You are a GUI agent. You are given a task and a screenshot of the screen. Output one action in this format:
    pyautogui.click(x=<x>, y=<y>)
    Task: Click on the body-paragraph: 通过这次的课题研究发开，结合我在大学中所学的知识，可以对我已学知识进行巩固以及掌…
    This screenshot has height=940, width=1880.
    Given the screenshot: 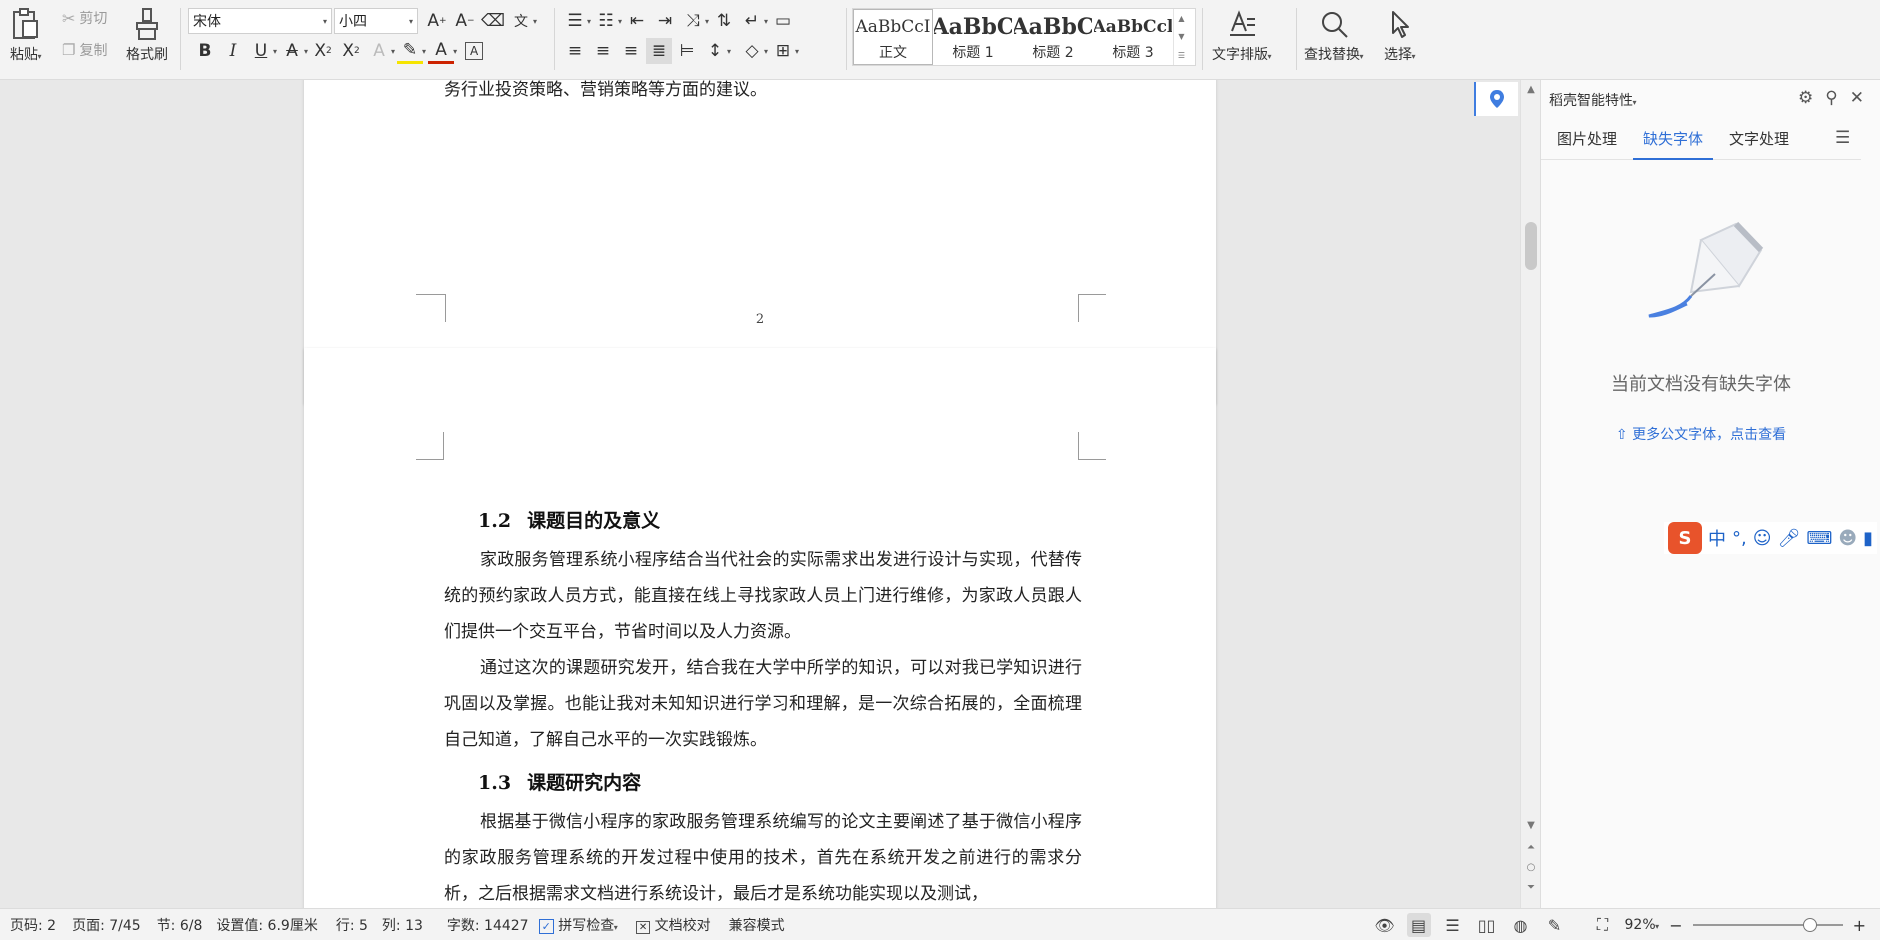 What is the action you would take?
    pyautogui.click(x=763, y=704)
    